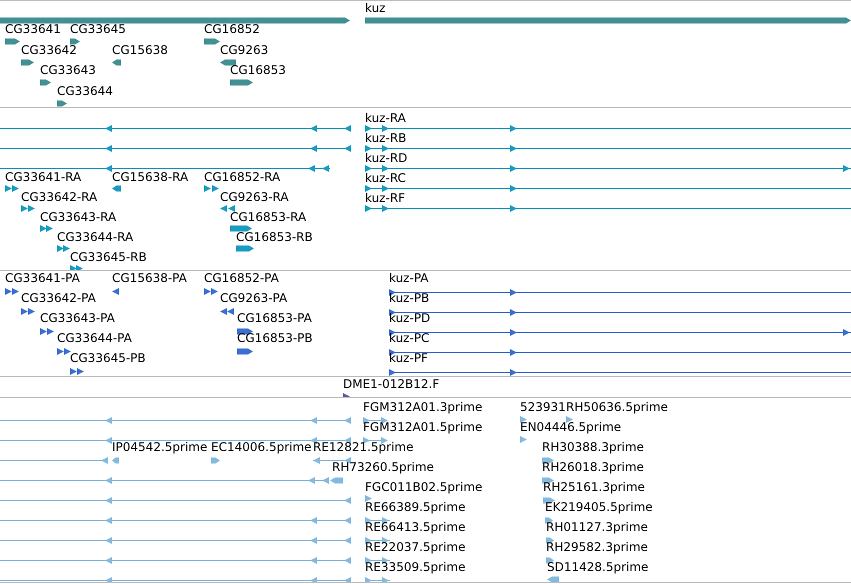 This screenshot has height=584, width=851. What do you see at coordinates (242, 177) in the screenshot?
I see `feature-label: CG16852-RA` at bounding box center [242, 177].